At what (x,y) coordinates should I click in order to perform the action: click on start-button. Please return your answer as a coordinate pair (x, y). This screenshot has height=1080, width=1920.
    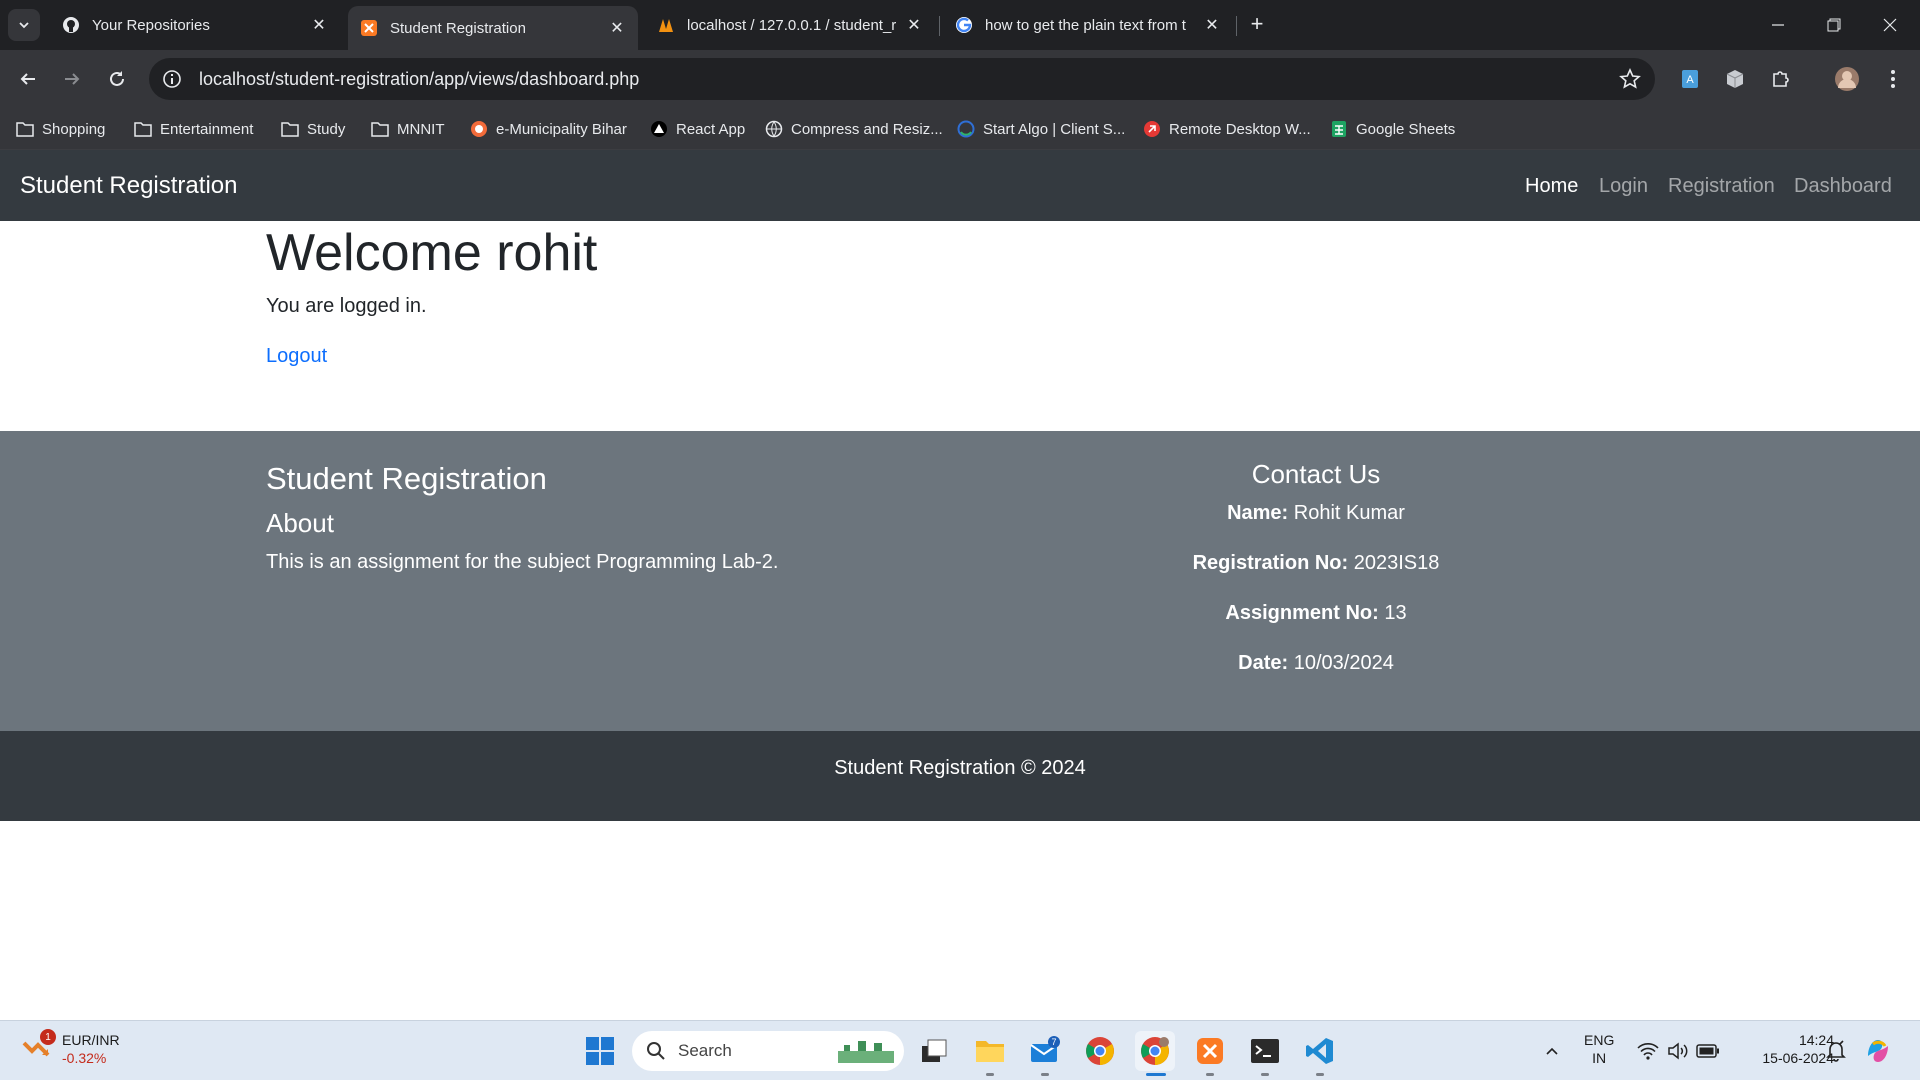
    Looking at the image, I should click on (600, 1051).